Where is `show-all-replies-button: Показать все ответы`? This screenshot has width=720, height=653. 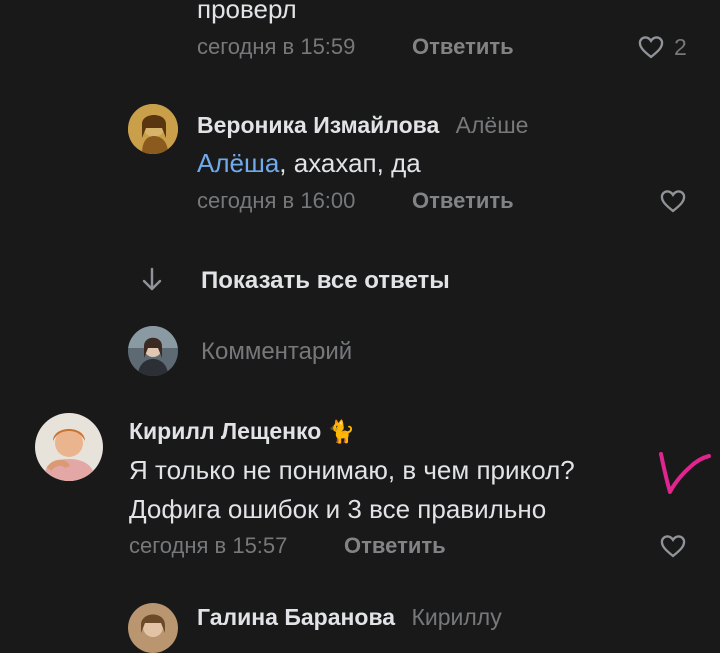 show-all-replies-button: Показать все ответы is located at coordinates (325, 281).